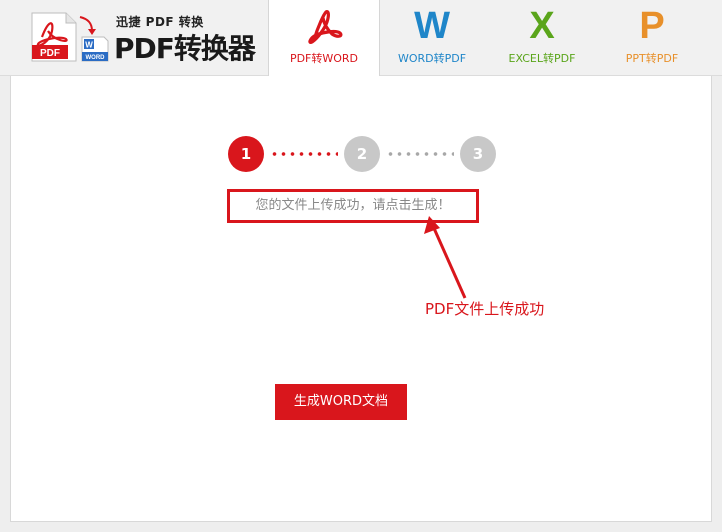 The height and width of the screenshot is (532, 722). I want to click on tab-pdf-to-word: PDF转WORD, so click(324, 38).